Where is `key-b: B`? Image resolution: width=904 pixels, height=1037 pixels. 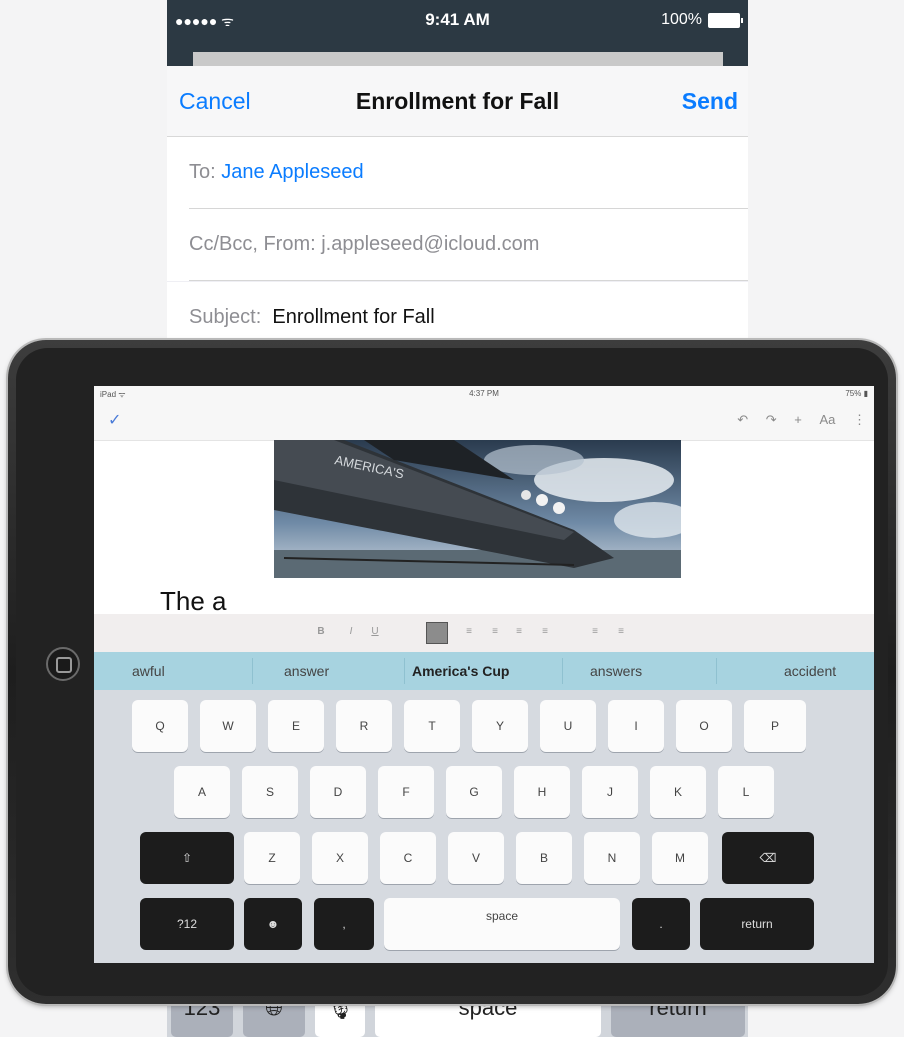 key-b: B is located at coordinates (544, 858).